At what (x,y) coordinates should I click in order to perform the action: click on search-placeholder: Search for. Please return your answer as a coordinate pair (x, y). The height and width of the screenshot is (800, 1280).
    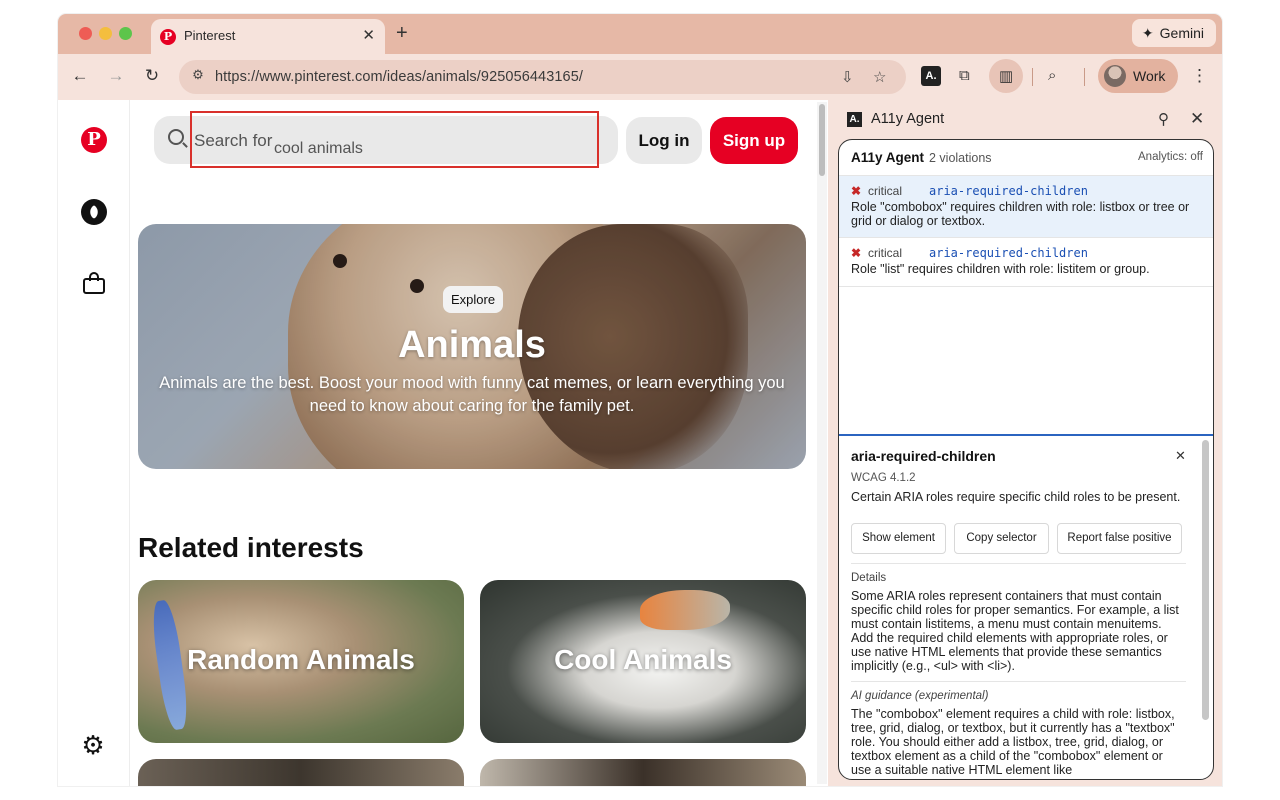
    Looking at the image, I should click on (233, 140).